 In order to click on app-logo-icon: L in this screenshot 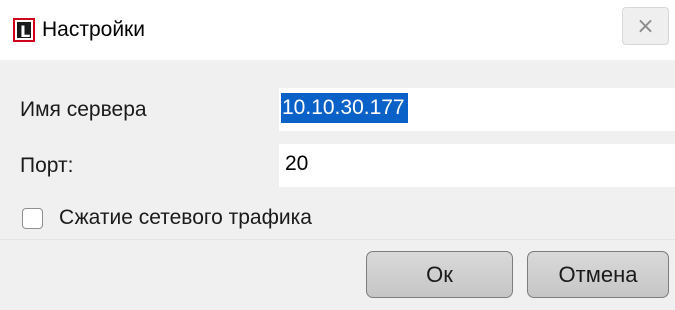, I will do `click(24, 30)`.